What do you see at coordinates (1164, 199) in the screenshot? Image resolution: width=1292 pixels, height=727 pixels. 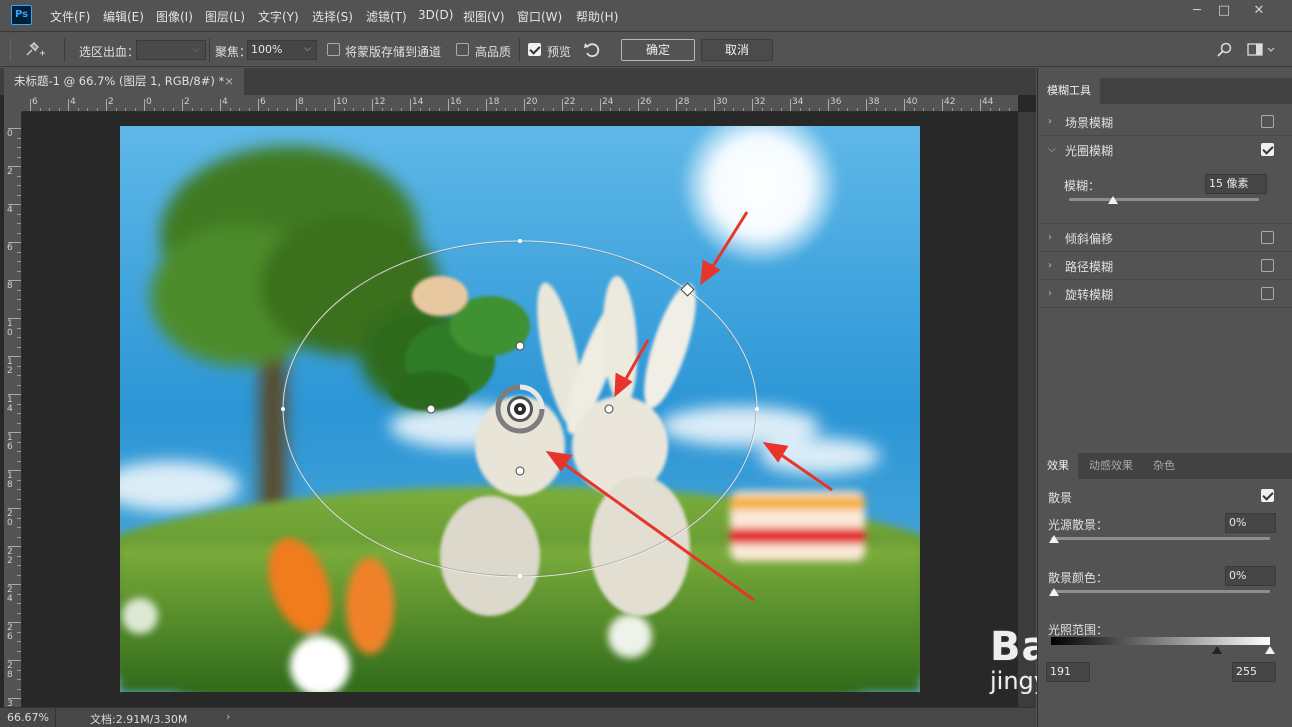 I see `blur-amount-slider` at bounding box center [1164, 199].